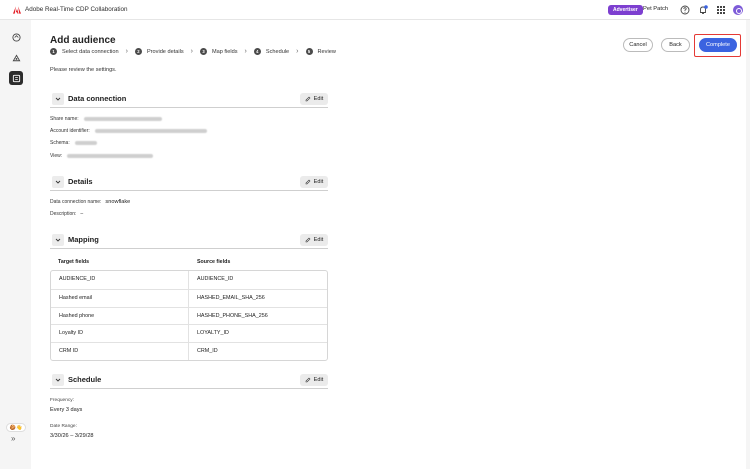  I want to click on rail-item-home, so click(16, 37).